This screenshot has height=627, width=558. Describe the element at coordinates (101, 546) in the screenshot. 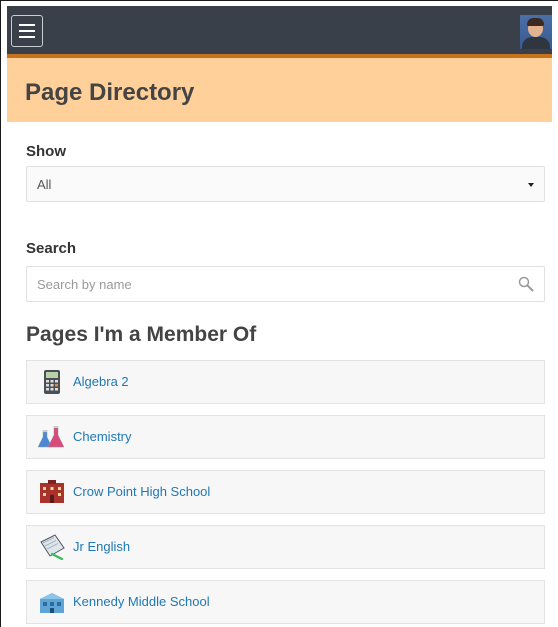

I see `list-item-link: Jr English` at that location.